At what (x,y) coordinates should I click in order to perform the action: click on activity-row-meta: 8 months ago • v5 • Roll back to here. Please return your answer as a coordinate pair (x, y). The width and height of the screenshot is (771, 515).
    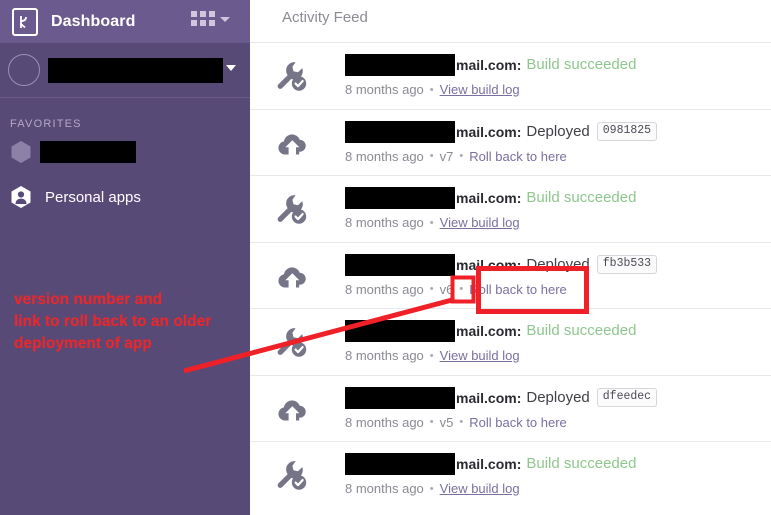
    Looking at the image, I should click on (554, 422).